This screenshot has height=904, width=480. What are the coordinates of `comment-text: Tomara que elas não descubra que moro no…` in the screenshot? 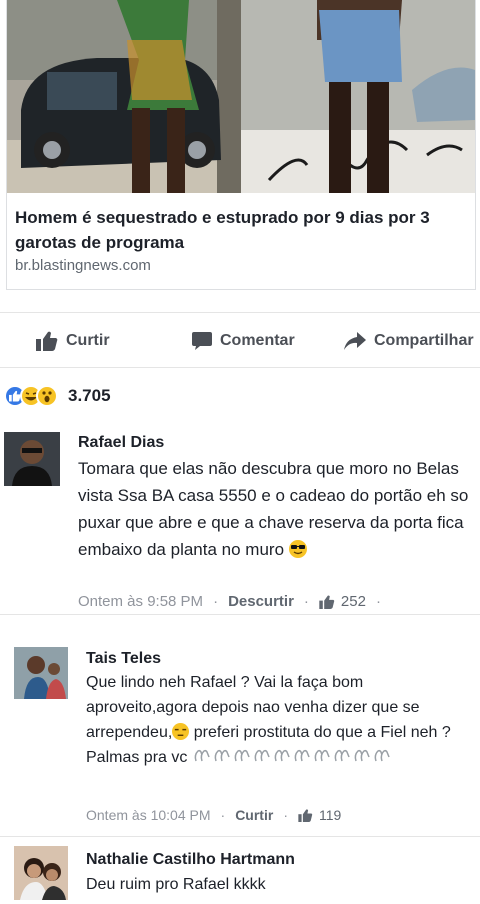 It's located at (277, 509).